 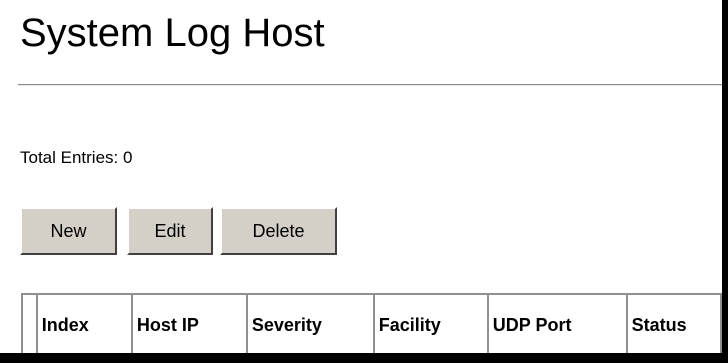 What do you see at coordinates (310, 323) in the screenshot?
I see `column-header-severity: Severity` at bounding box center [310, 323].